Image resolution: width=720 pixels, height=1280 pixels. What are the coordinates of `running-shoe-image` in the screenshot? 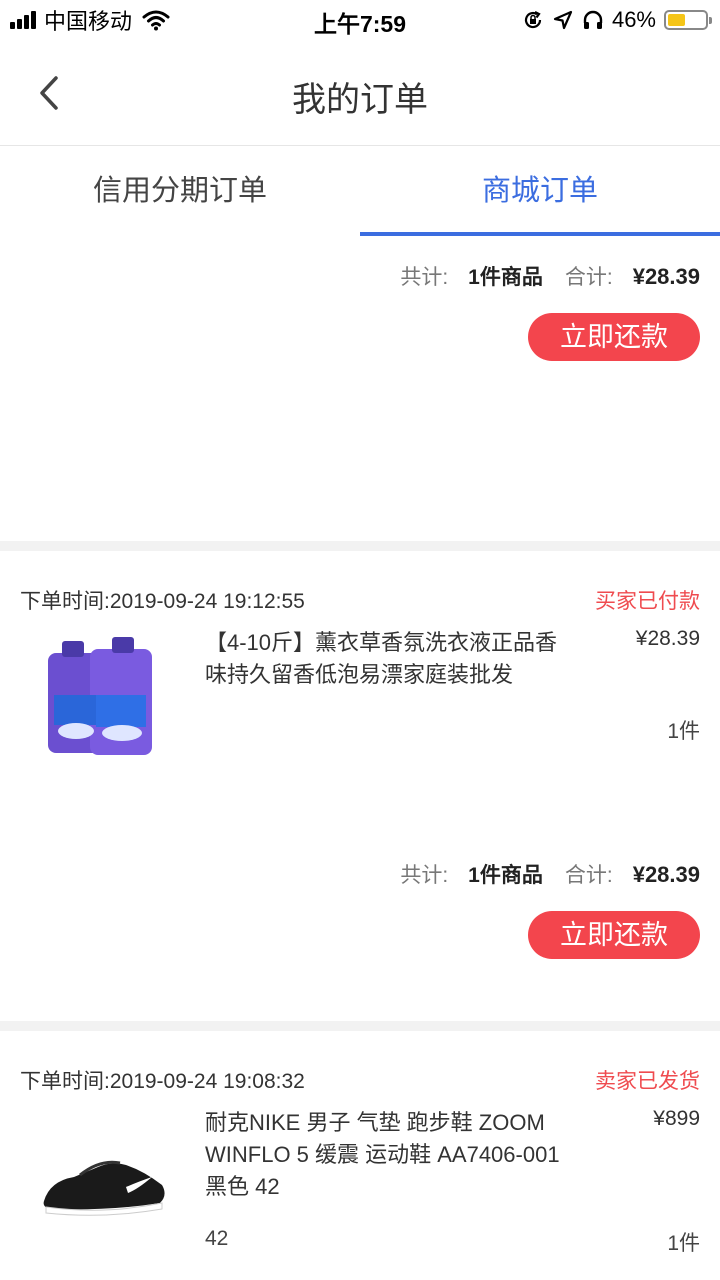 It's located at (104, 1188).